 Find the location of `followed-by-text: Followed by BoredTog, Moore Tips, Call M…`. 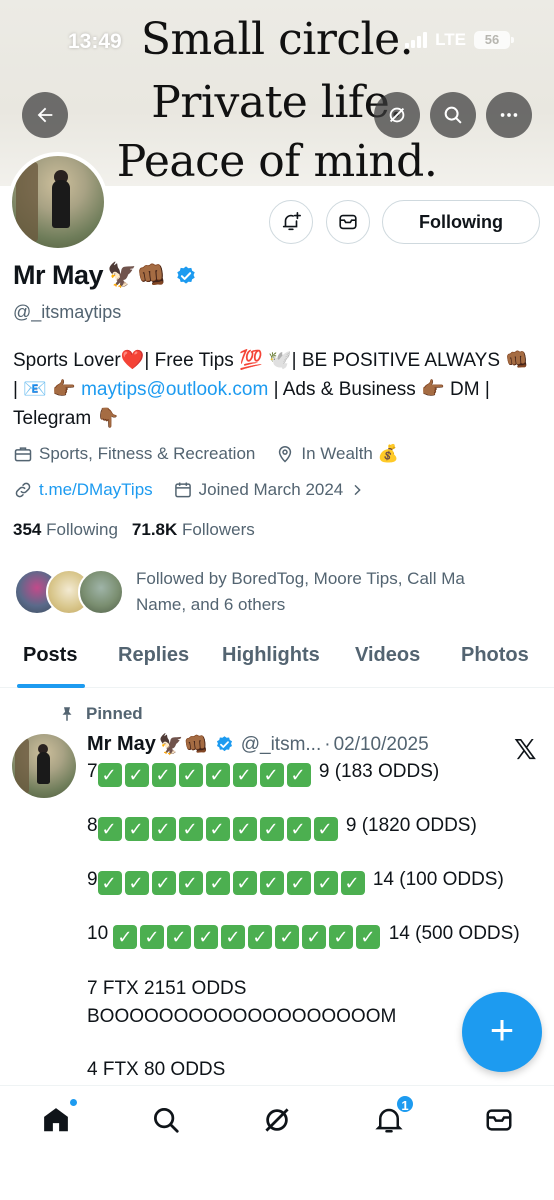

followed-by-text: Followed by BoredTog, Moore Tips, Call M… is located at coordinates (300, 591).